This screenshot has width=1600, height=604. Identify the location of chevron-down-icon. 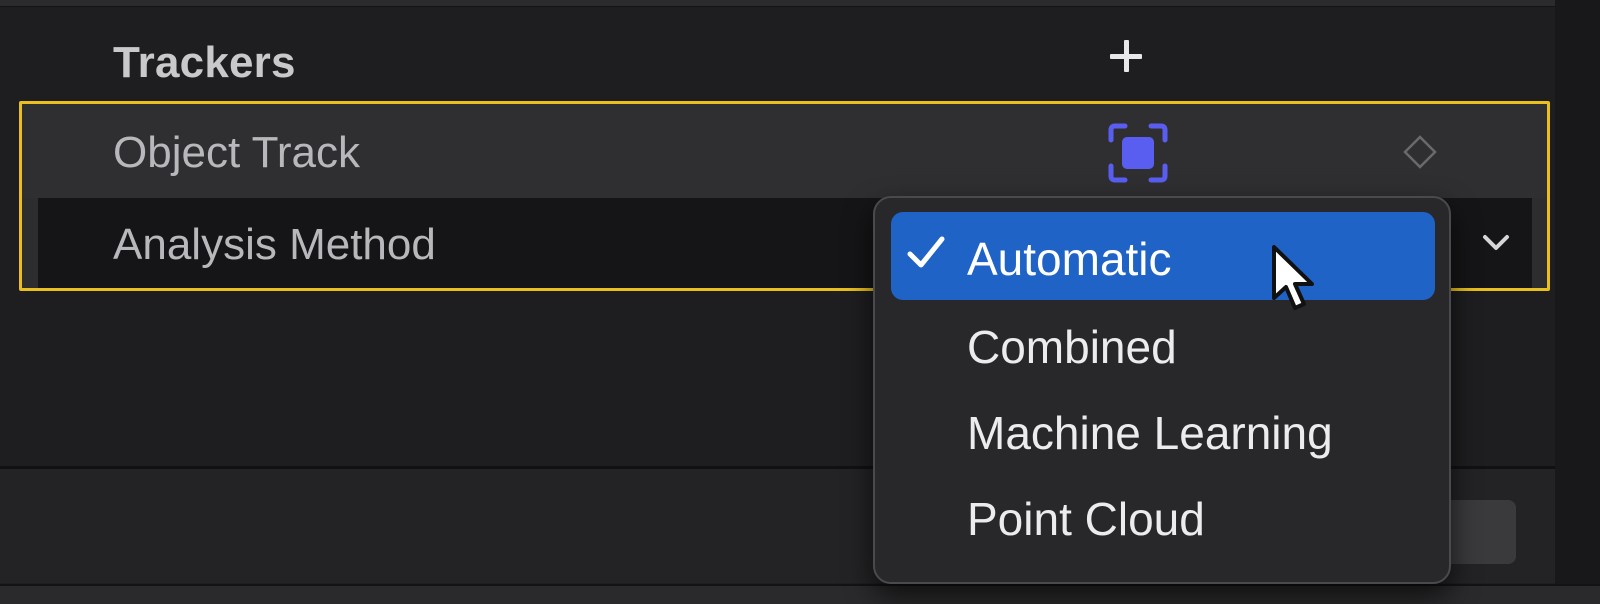
(1496, 242).